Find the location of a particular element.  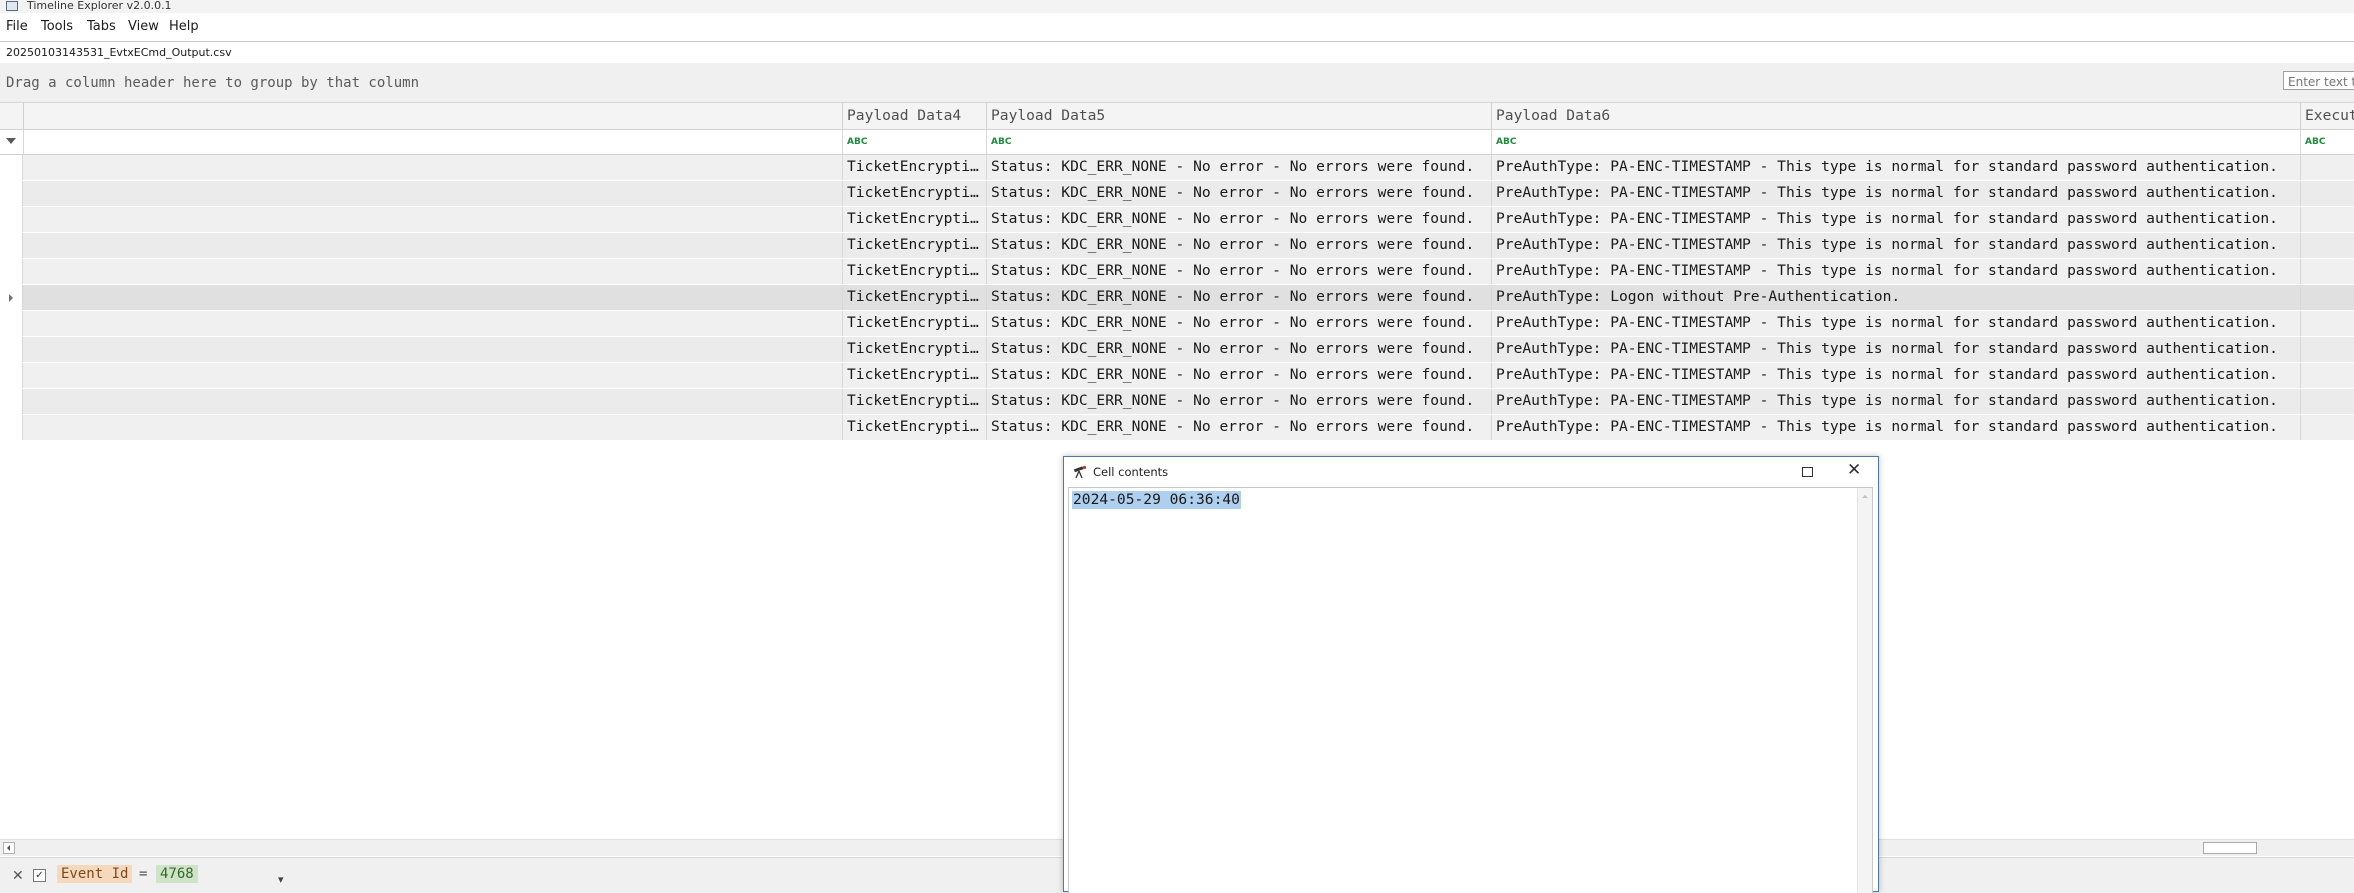

menu-help: Help is located at coordinates (184, 26).